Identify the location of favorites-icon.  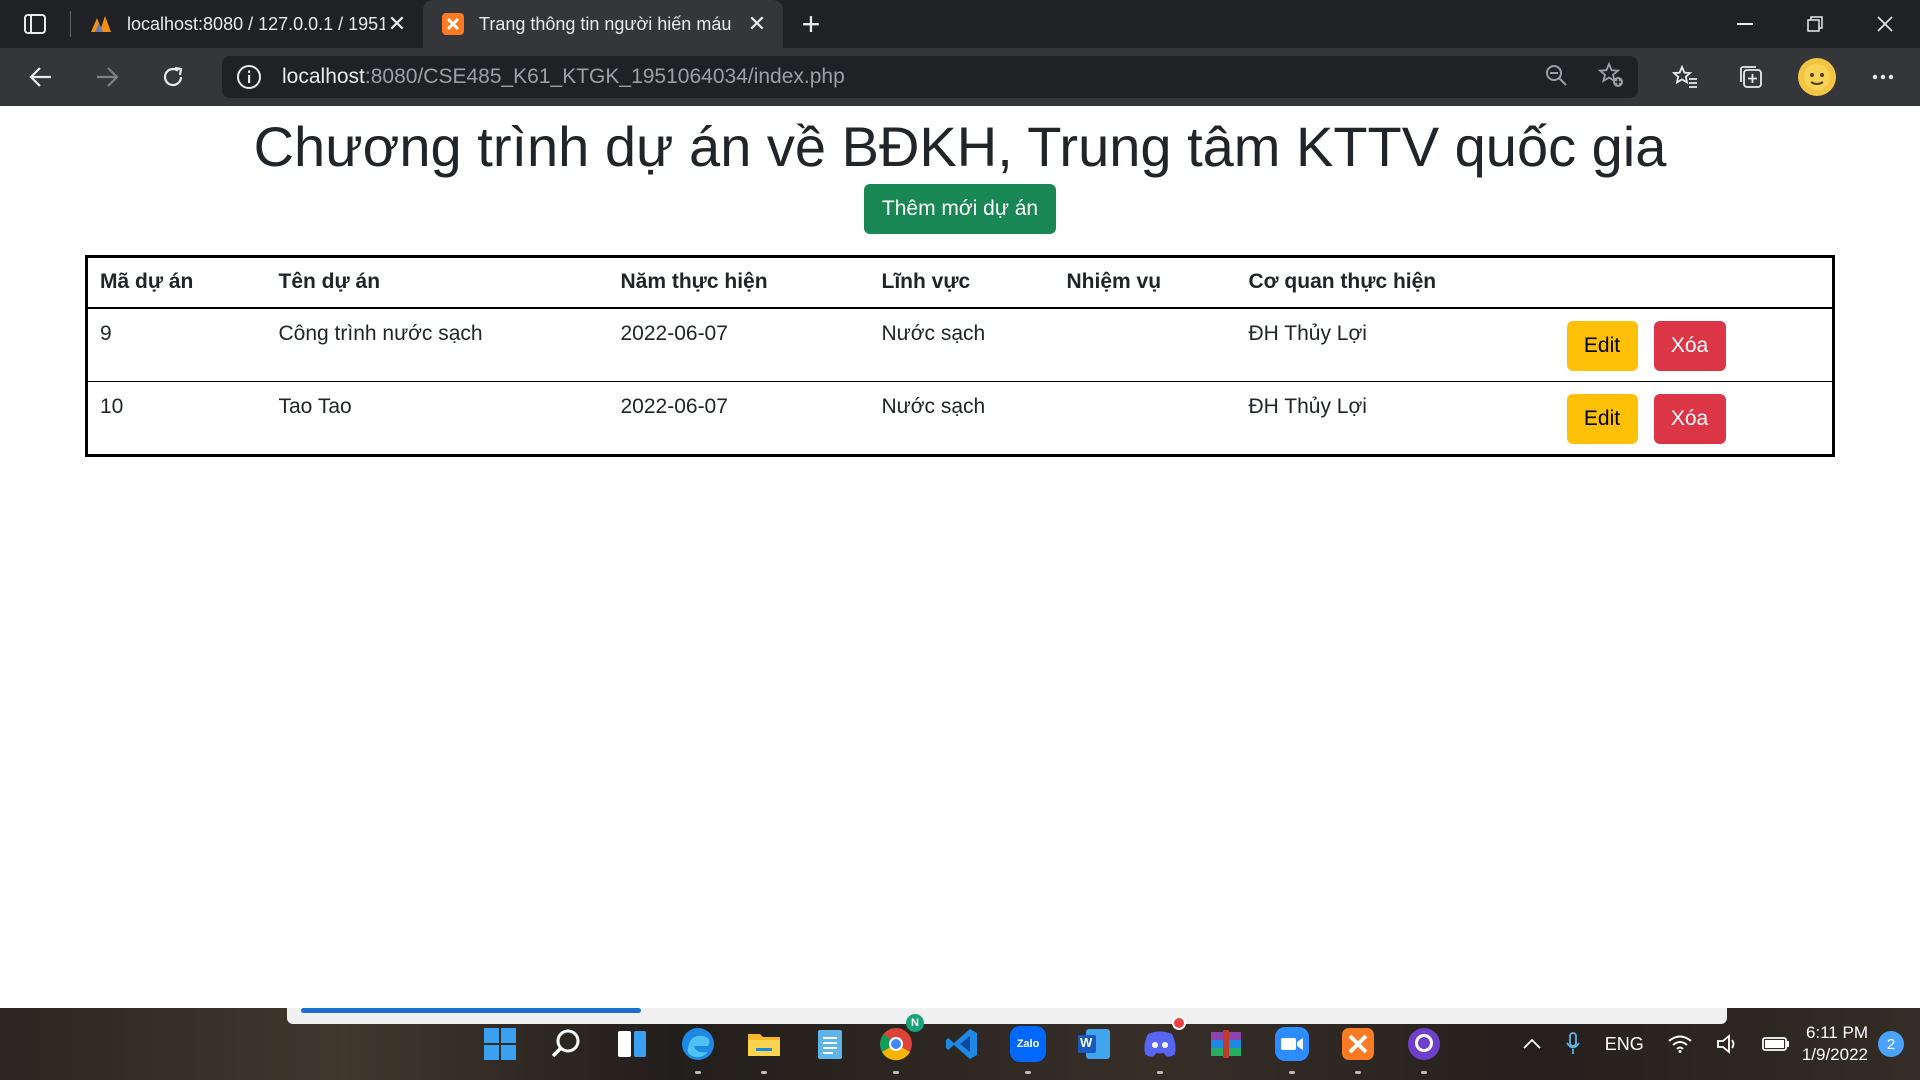
(1685, 77).